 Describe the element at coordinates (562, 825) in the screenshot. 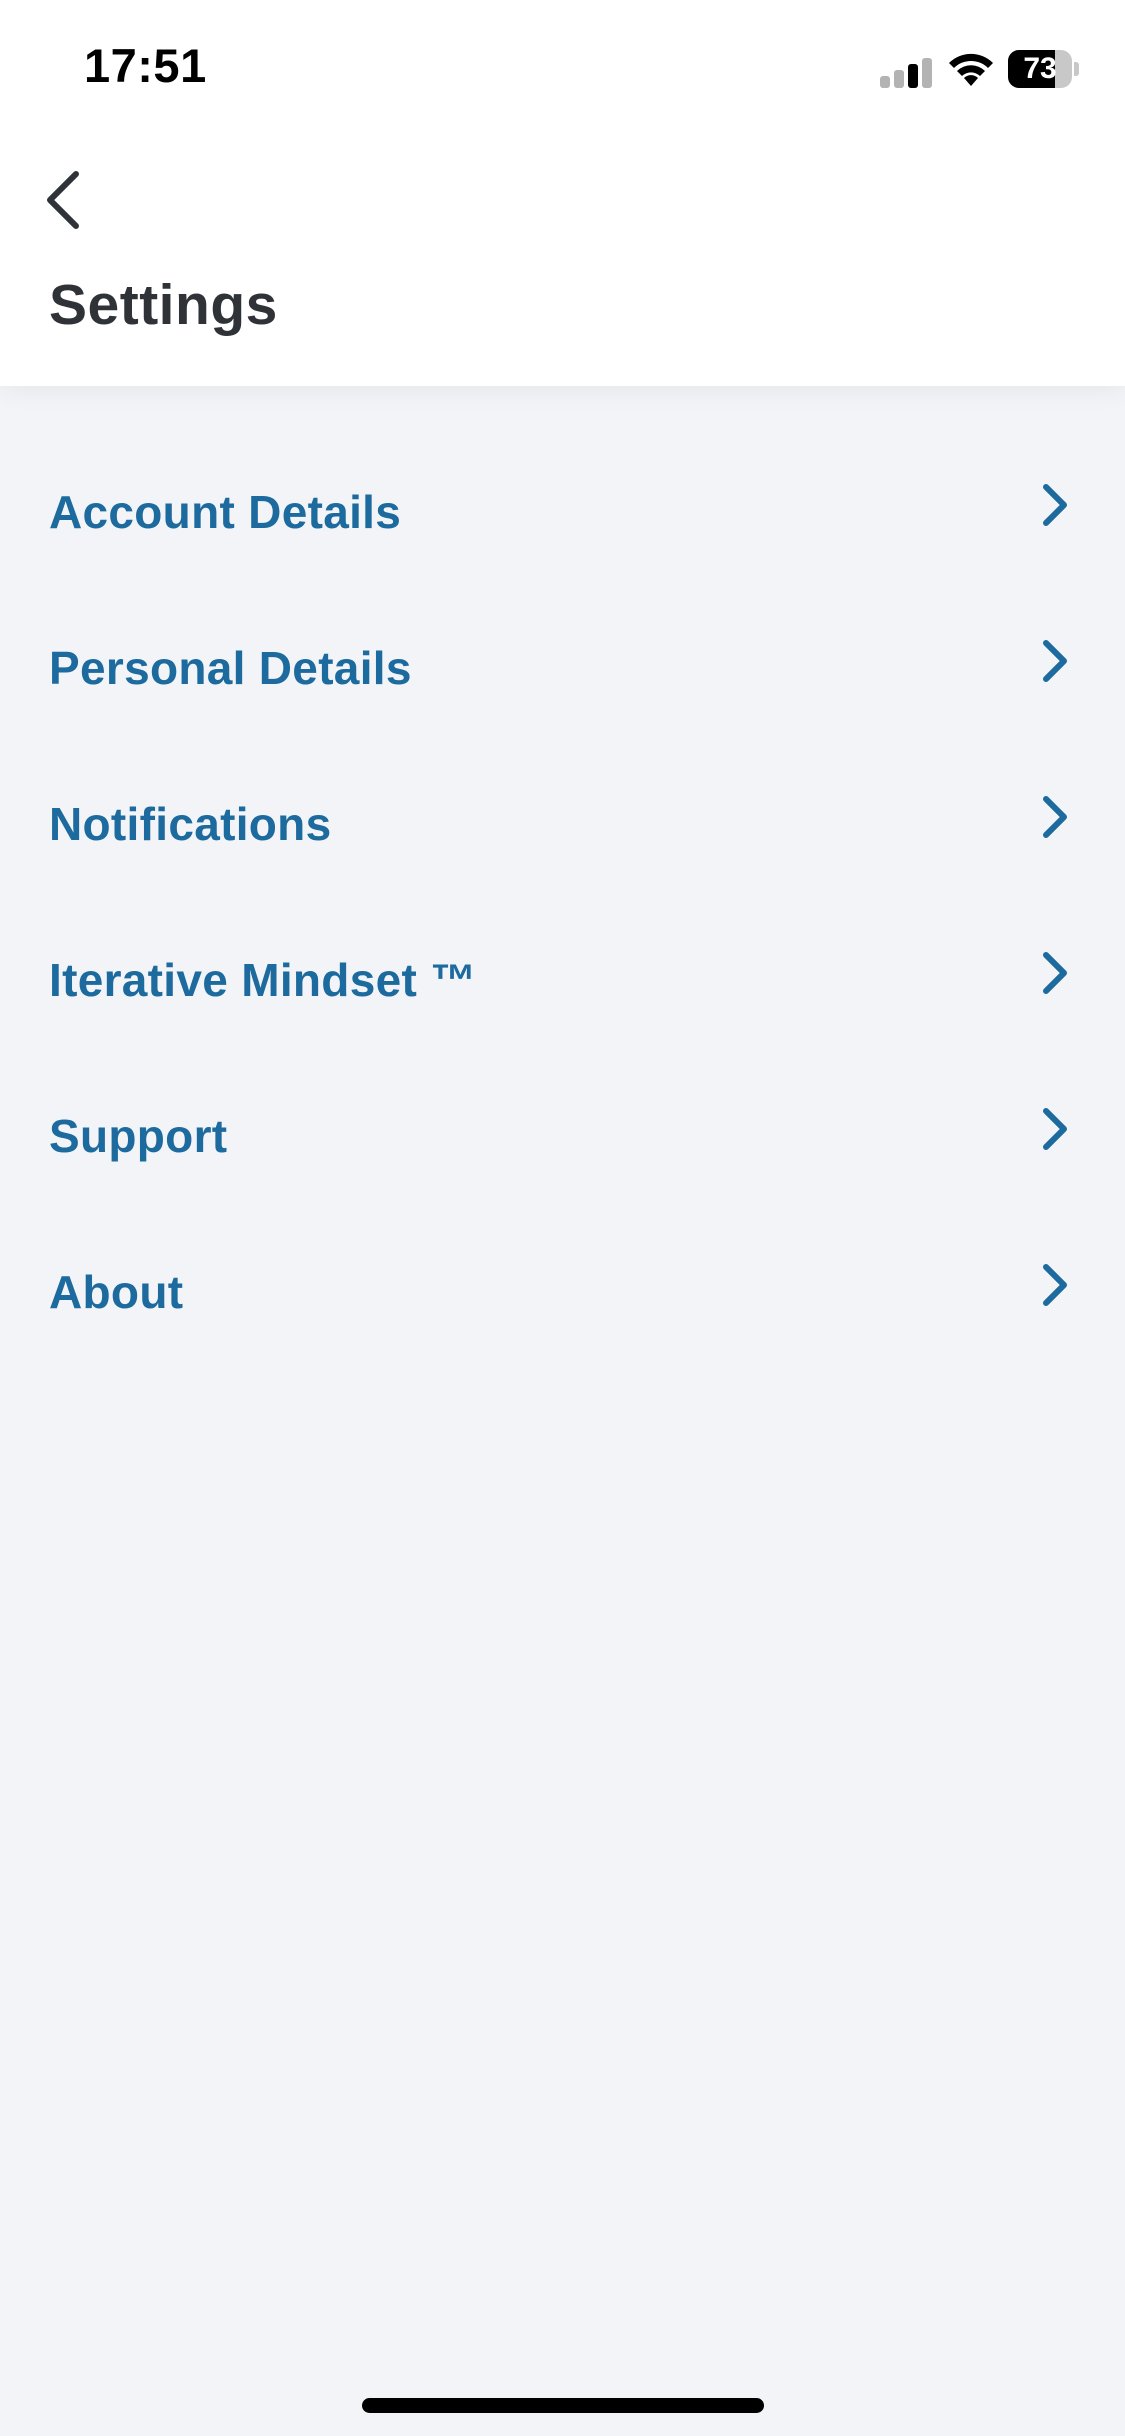

I see `menu-item-notifications: Notifications` at that location.